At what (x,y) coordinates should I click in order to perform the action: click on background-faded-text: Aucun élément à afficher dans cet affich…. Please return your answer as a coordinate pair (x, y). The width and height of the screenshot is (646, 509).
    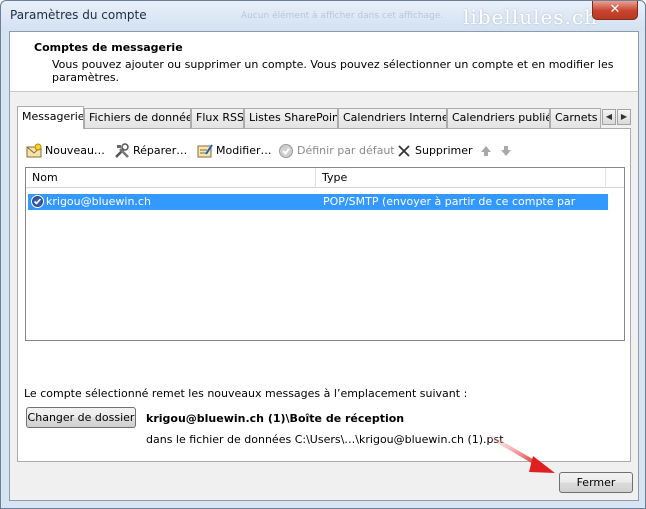
    Looking at the image, I should click on (342, 16).